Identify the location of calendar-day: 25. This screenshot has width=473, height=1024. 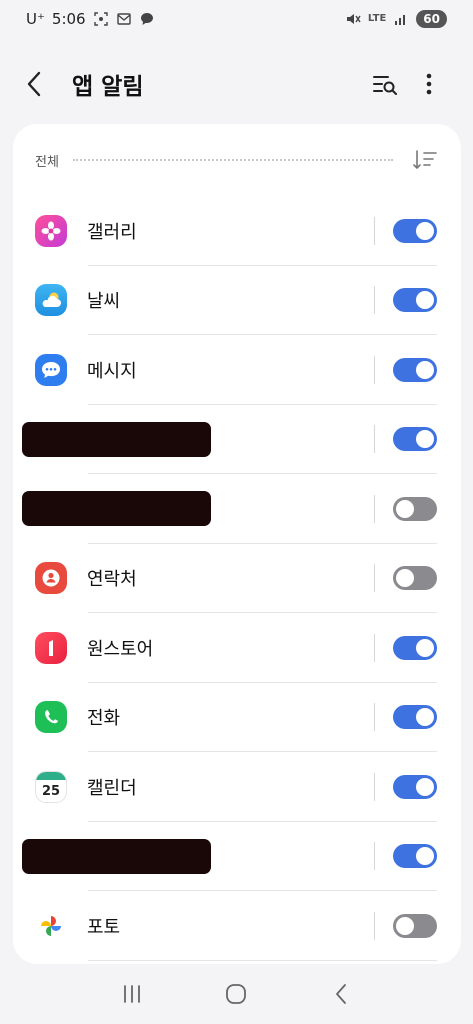
(51, 792).